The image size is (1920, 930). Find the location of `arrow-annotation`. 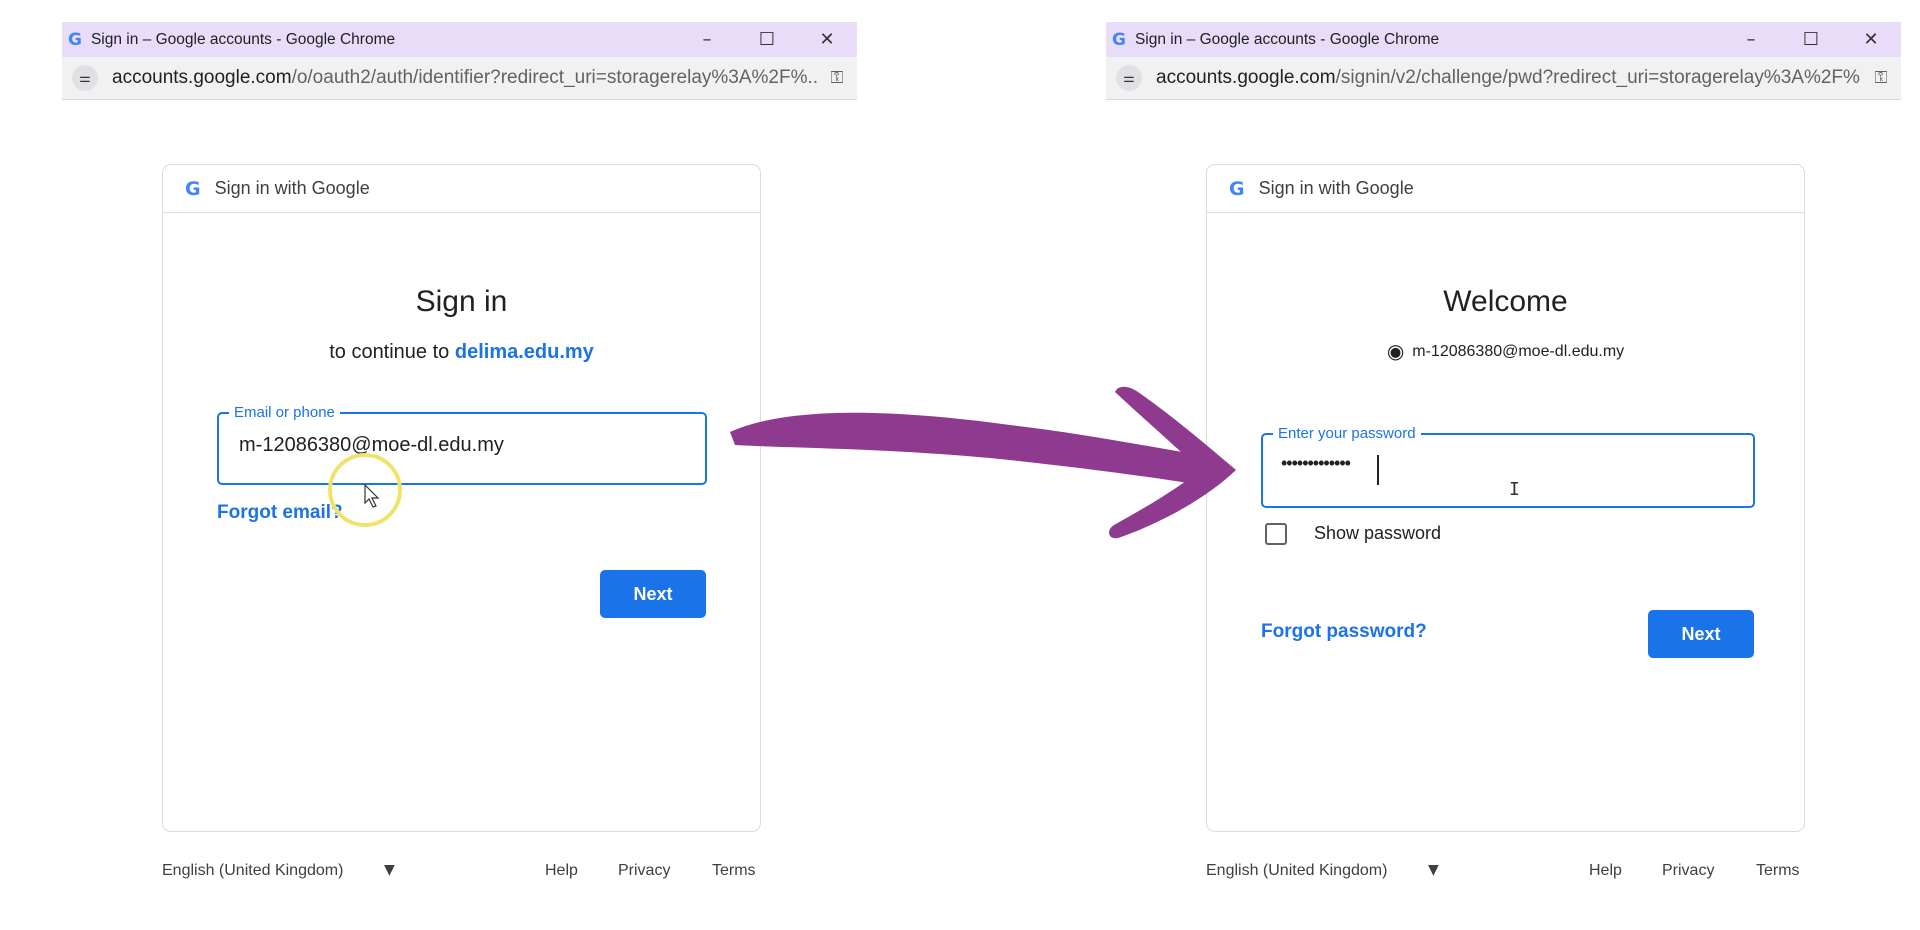

arrow-annotation is located at coordinates (983, 462).